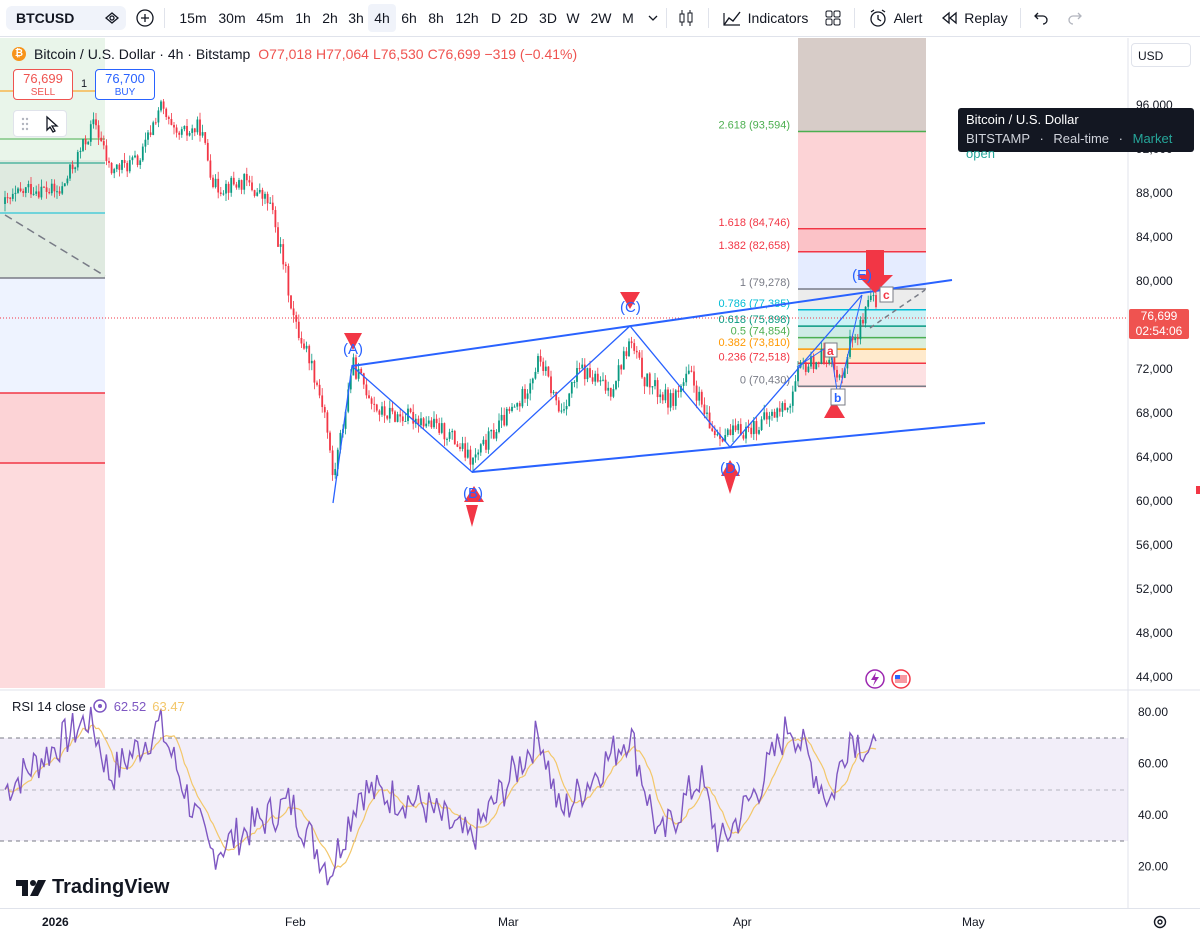 This screenshot has width=1200, height=937. Describe the element at coordinates (895, 18) in the screenshot. I see `alert-button: Alert` at that location.